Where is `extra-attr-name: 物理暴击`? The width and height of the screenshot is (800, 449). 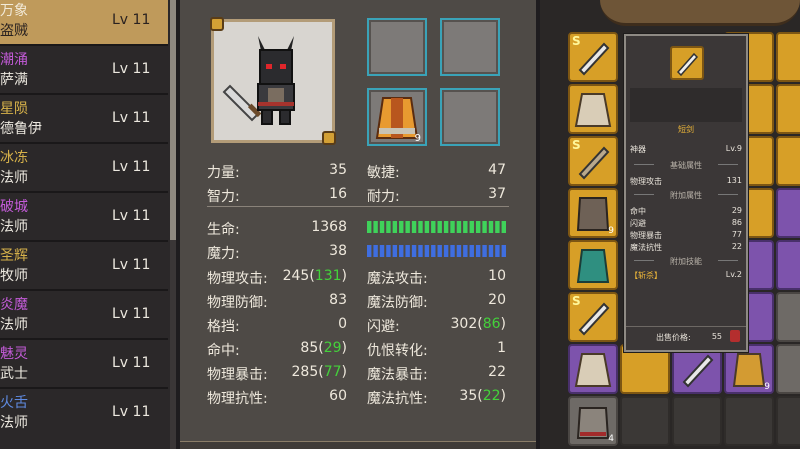
extra-attr-name: 物理暴击 is located at coordinates (646, 235).